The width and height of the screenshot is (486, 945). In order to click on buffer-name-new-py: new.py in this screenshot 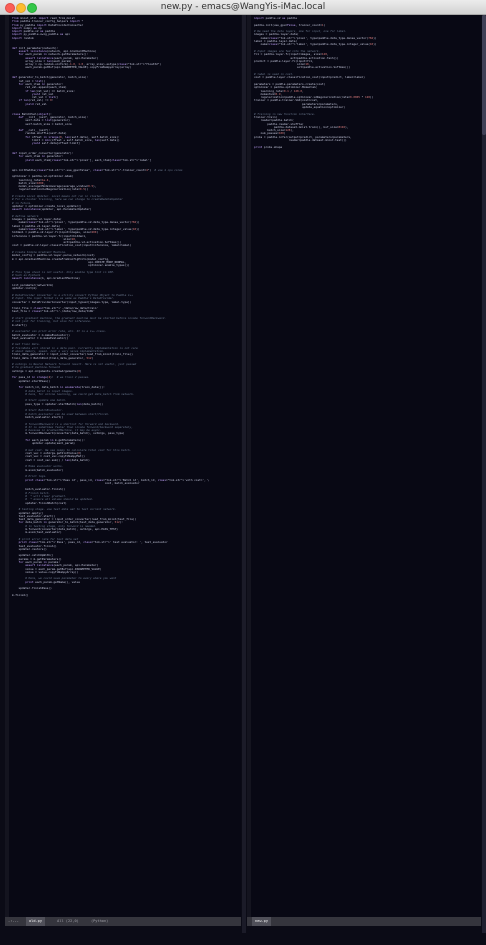, I will do `click(261, 921)`.